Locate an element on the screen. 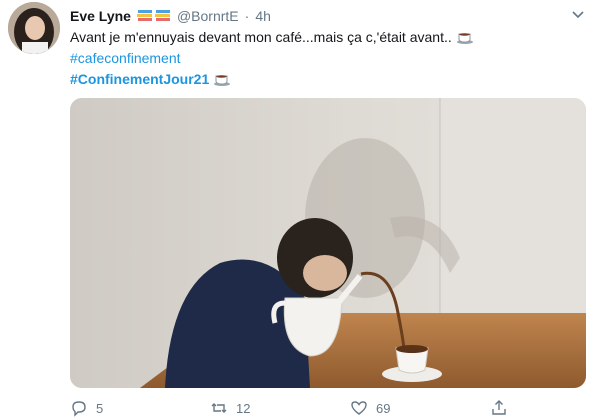  retweet-count: 12 is located at coordinates (243, 408).